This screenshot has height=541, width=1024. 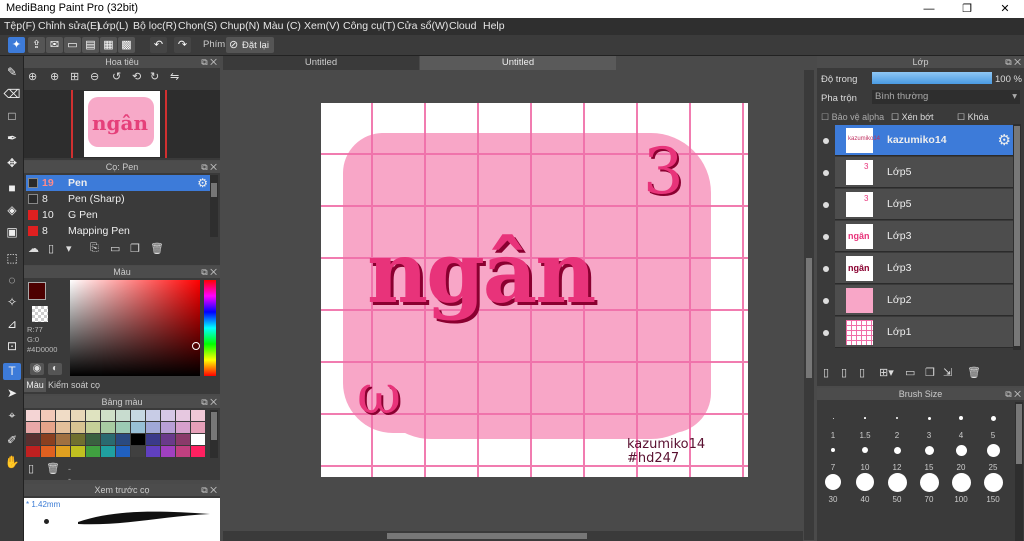 What do you see at coordinates (826, 372) in the screenshot?
I see `new-layer-icon: ▯` at bounding box center [826, 372].